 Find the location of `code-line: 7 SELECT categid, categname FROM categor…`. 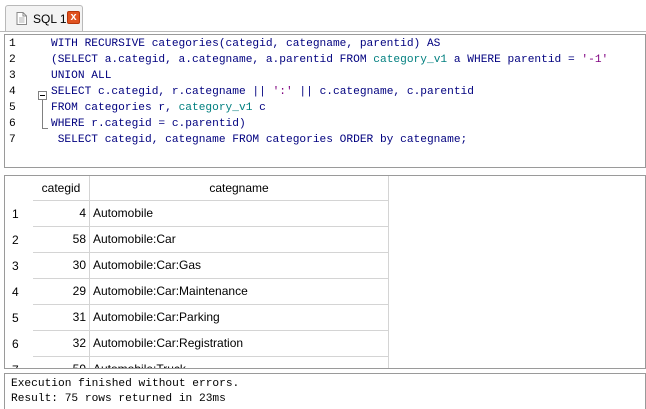

code-line: 7 SELECT categid, categname FROM categor… is located at coordinates (325, 140).